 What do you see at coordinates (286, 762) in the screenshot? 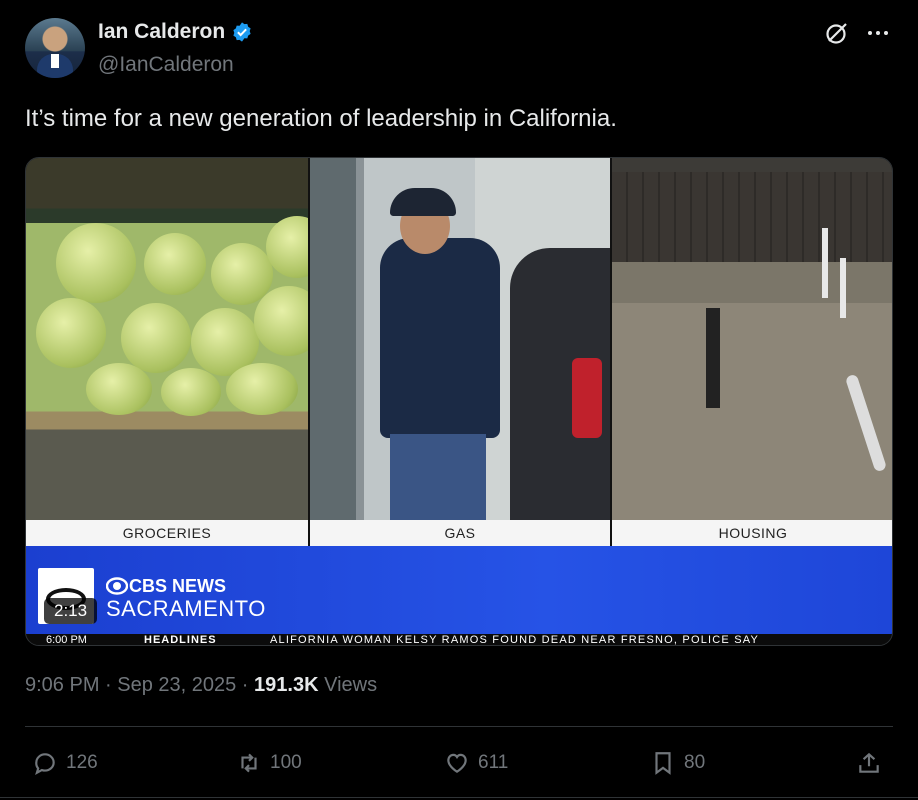
I see `repost-count: 100` at bounding box center [286, 762].